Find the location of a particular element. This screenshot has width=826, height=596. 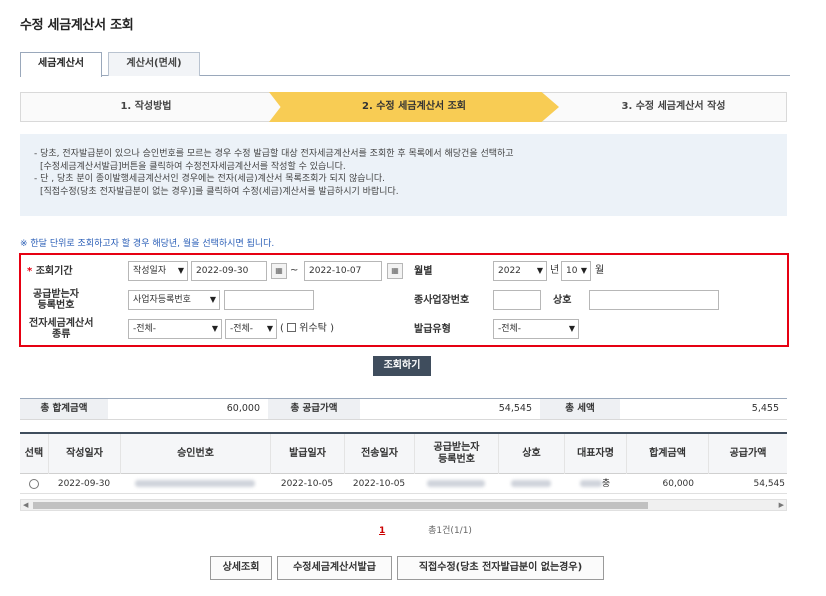

date-to-input: 2022-10-07 is located at coordinates (343, 271).